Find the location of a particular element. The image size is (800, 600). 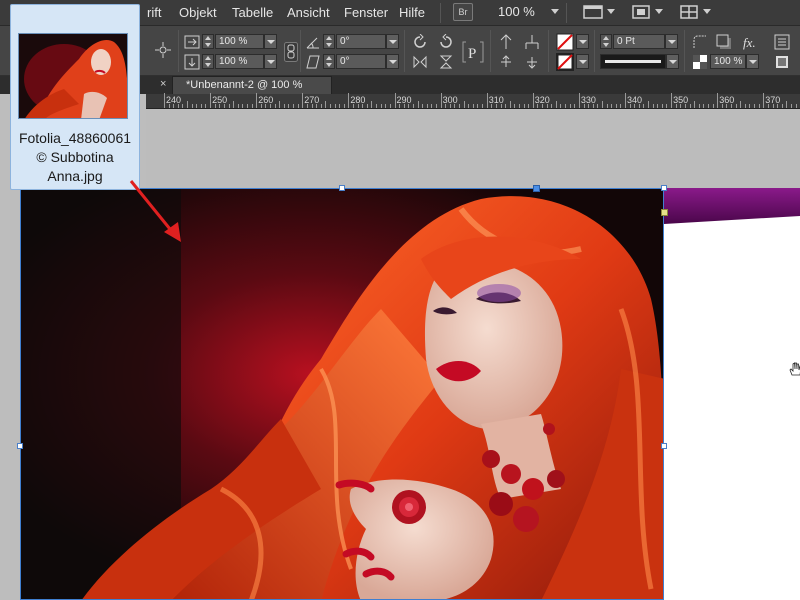

paragraph-p-icon: P is located at coordinates (473, 52).